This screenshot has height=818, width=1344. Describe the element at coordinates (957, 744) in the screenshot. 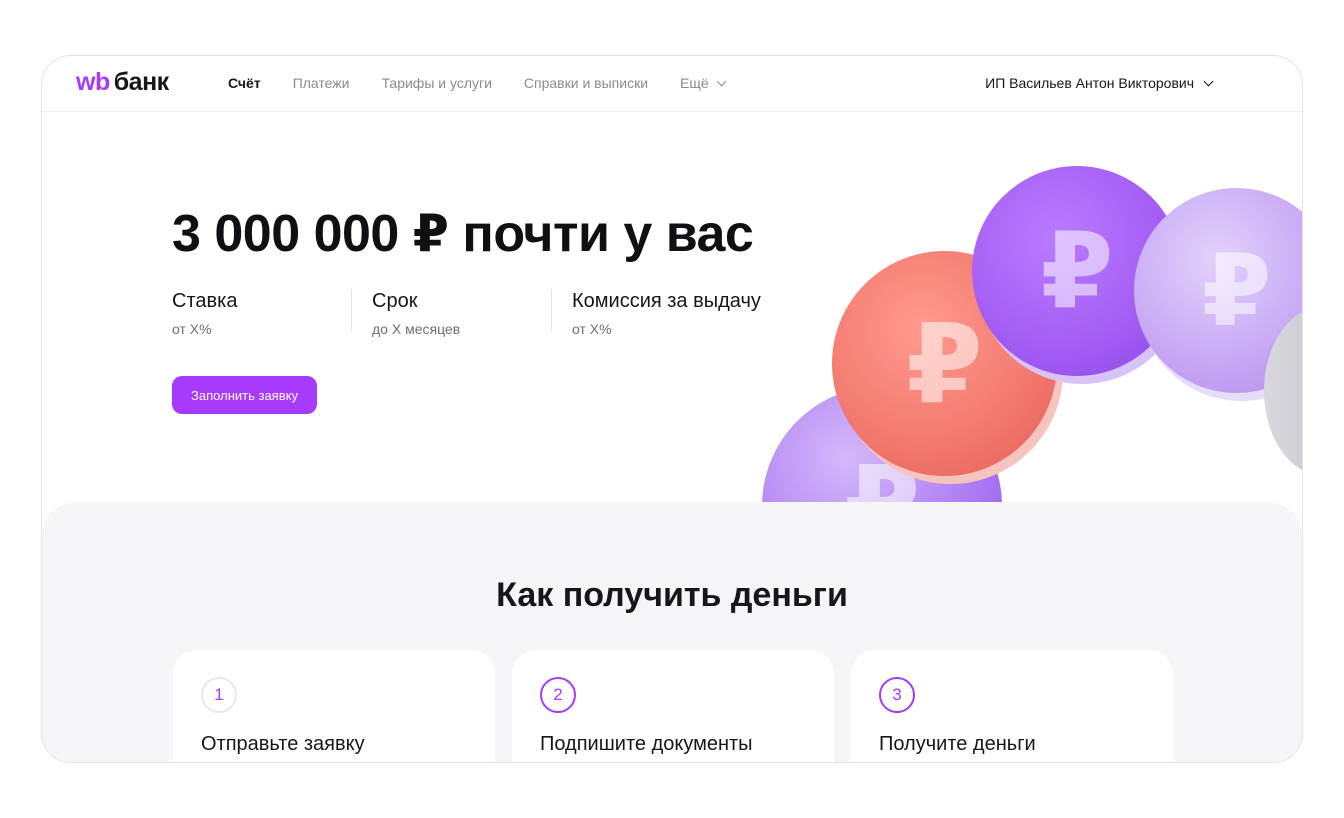

I see `step-title: Получите деньги` at that location.